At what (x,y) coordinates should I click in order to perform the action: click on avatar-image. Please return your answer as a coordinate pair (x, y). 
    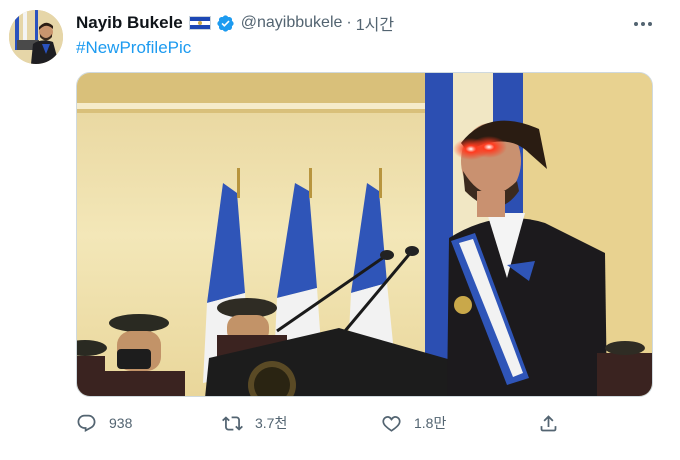
    Looking at the image, I should click on (36, 37).